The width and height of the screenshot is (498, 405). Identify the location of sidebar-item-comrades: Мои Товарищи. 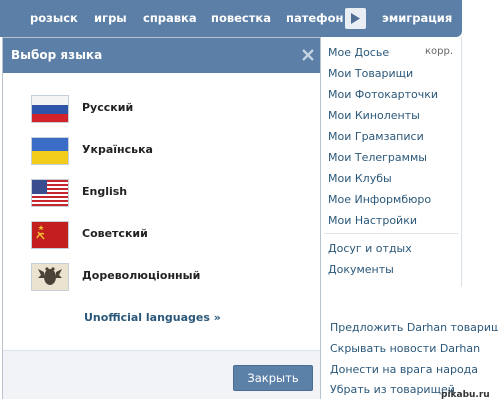
(370, 73).